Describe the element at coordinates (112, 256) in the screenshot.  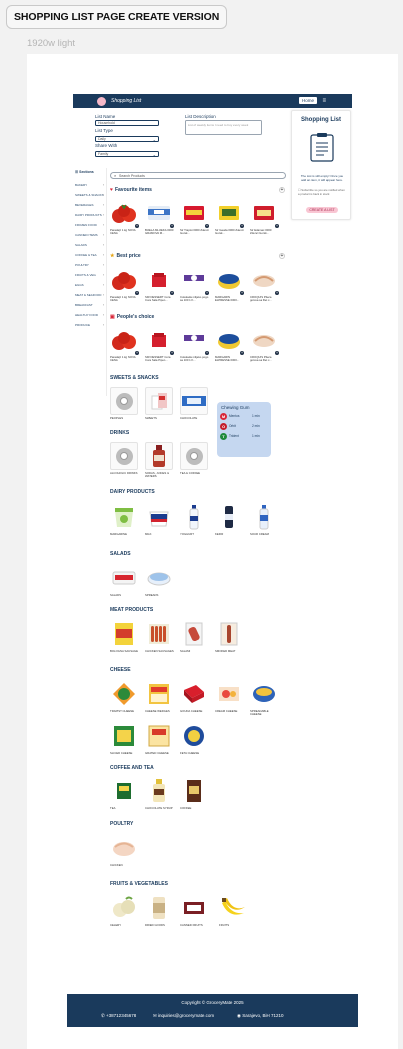
I see `star-icon: ★` at that location.